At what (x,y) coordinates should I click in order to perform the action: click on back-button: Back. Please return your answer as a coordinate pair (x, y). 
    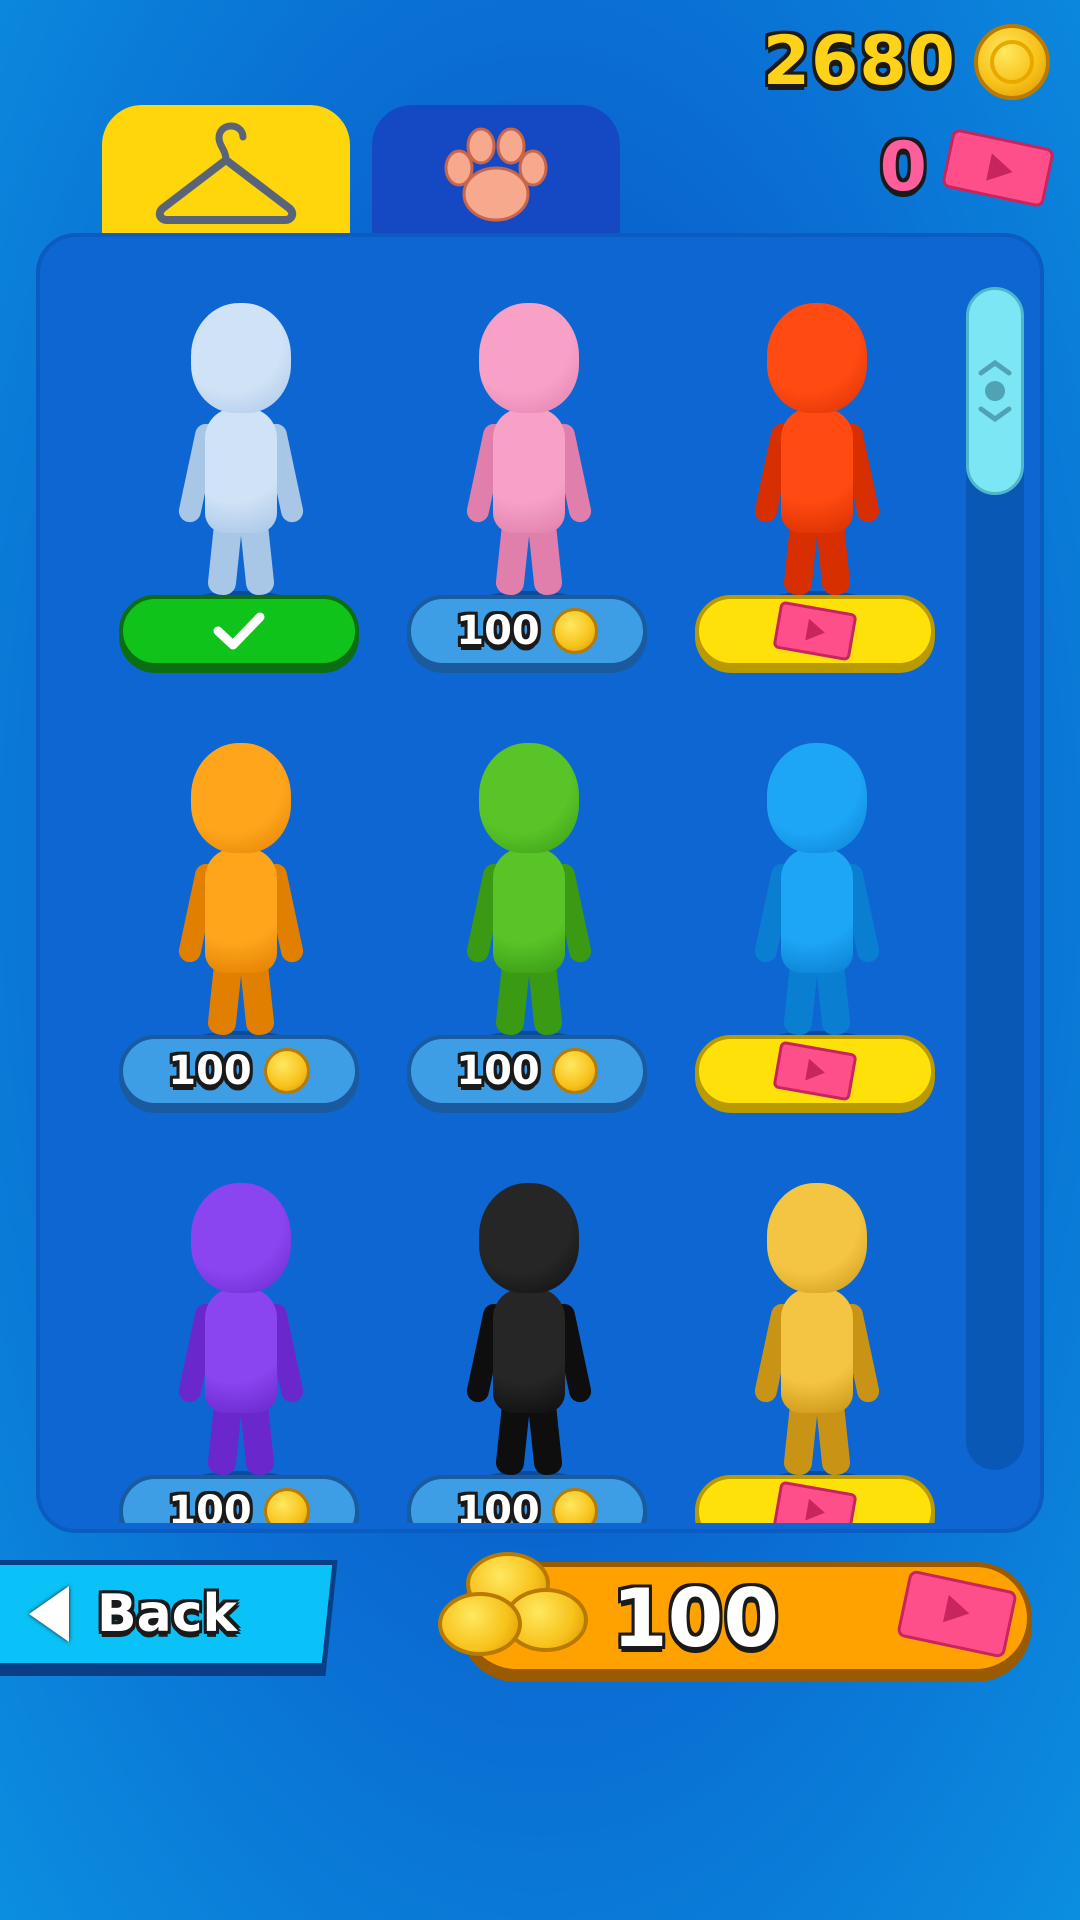
    Looking at the image, I should click on (169, 1614).